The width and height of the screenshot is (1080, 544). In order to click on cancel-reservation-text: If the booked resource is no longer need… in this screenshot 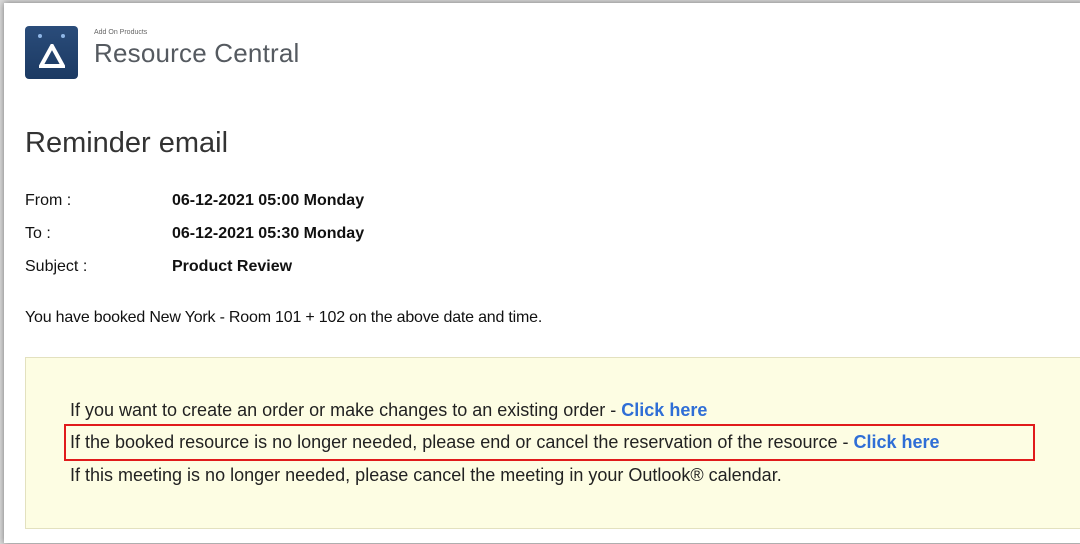, I will do `click(462, 442)`.